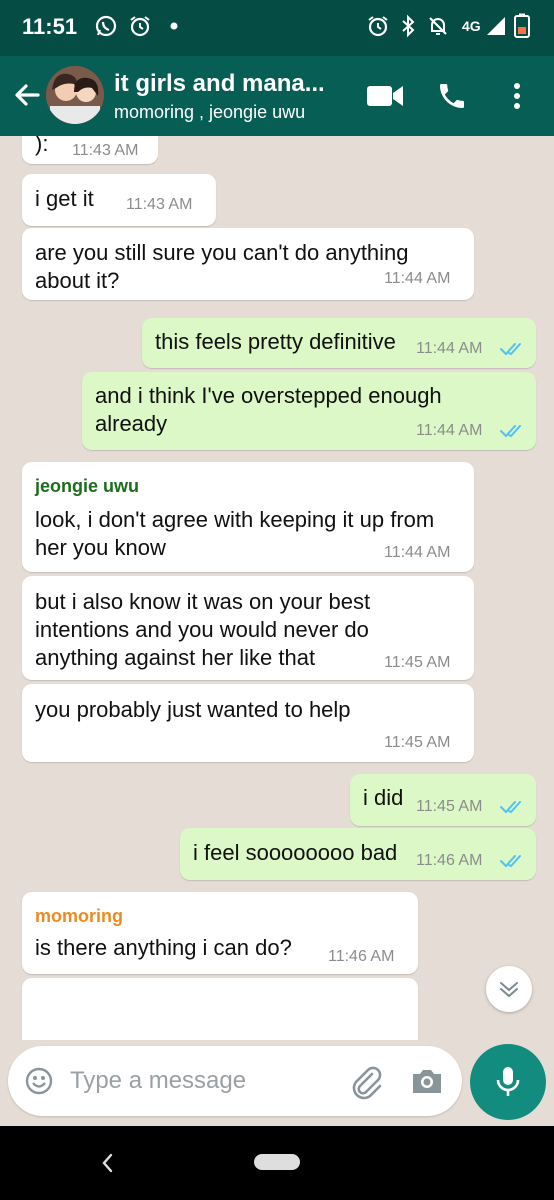 The height and width of the screenshot is (1200, 554). Describe the element at coordinates (75, 95) in the screenshot. I see `group-avatar` at that location.